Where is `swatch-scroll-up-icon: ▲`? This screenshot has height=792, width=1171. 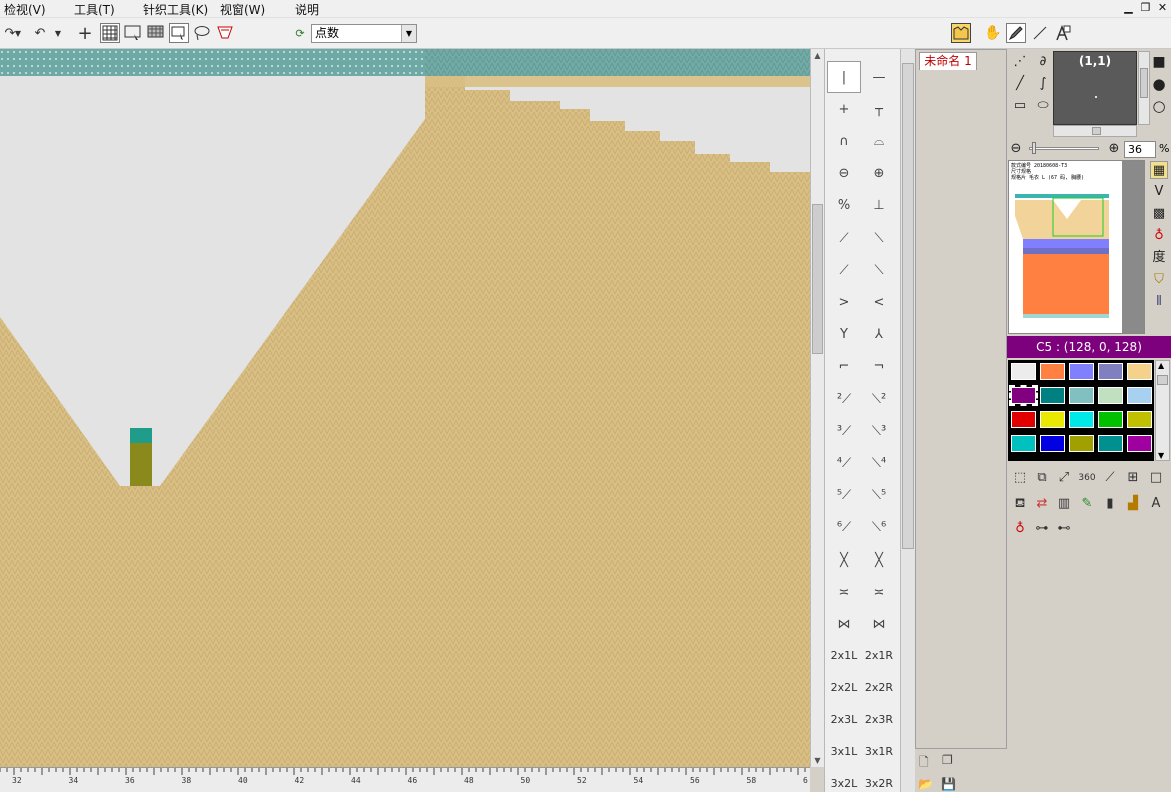
swatch-scroll-up-icon: ▲ is located at coordinates (1161, 365).